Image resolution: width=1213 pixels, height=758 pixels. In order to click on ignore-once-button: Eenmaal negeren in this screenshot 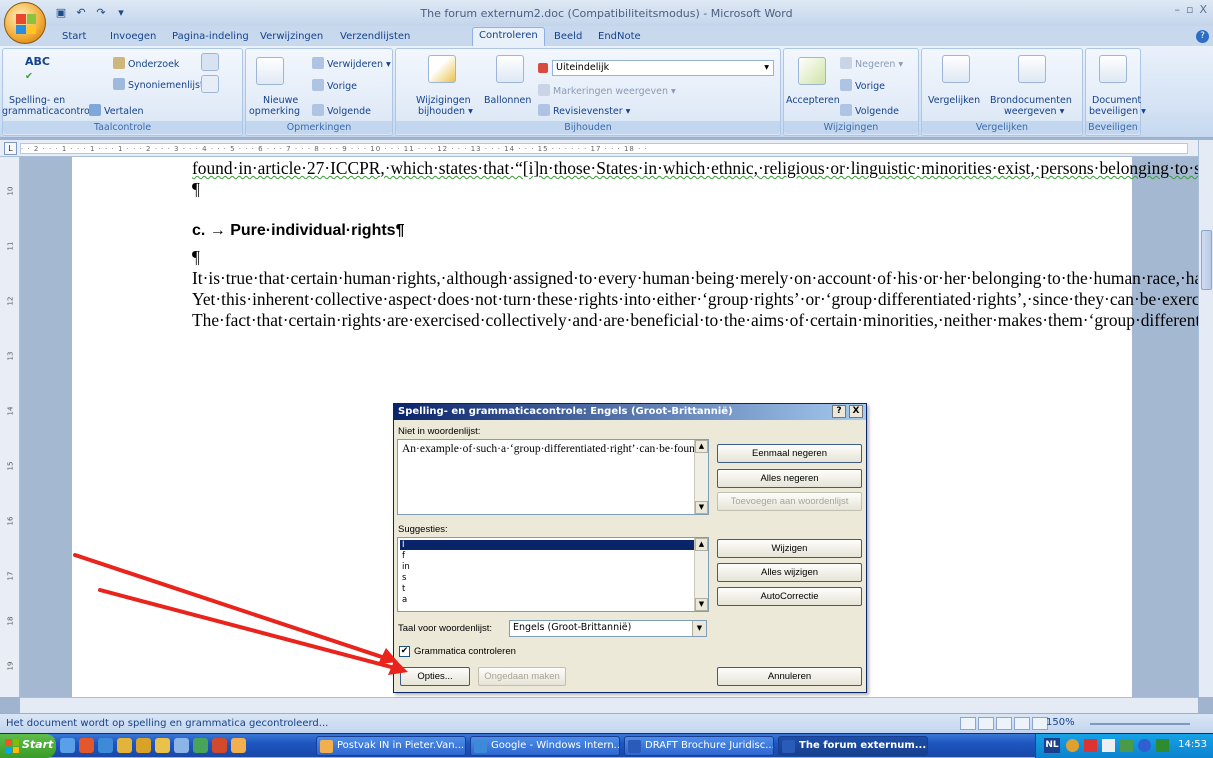, I will do `click(789, 453)`.